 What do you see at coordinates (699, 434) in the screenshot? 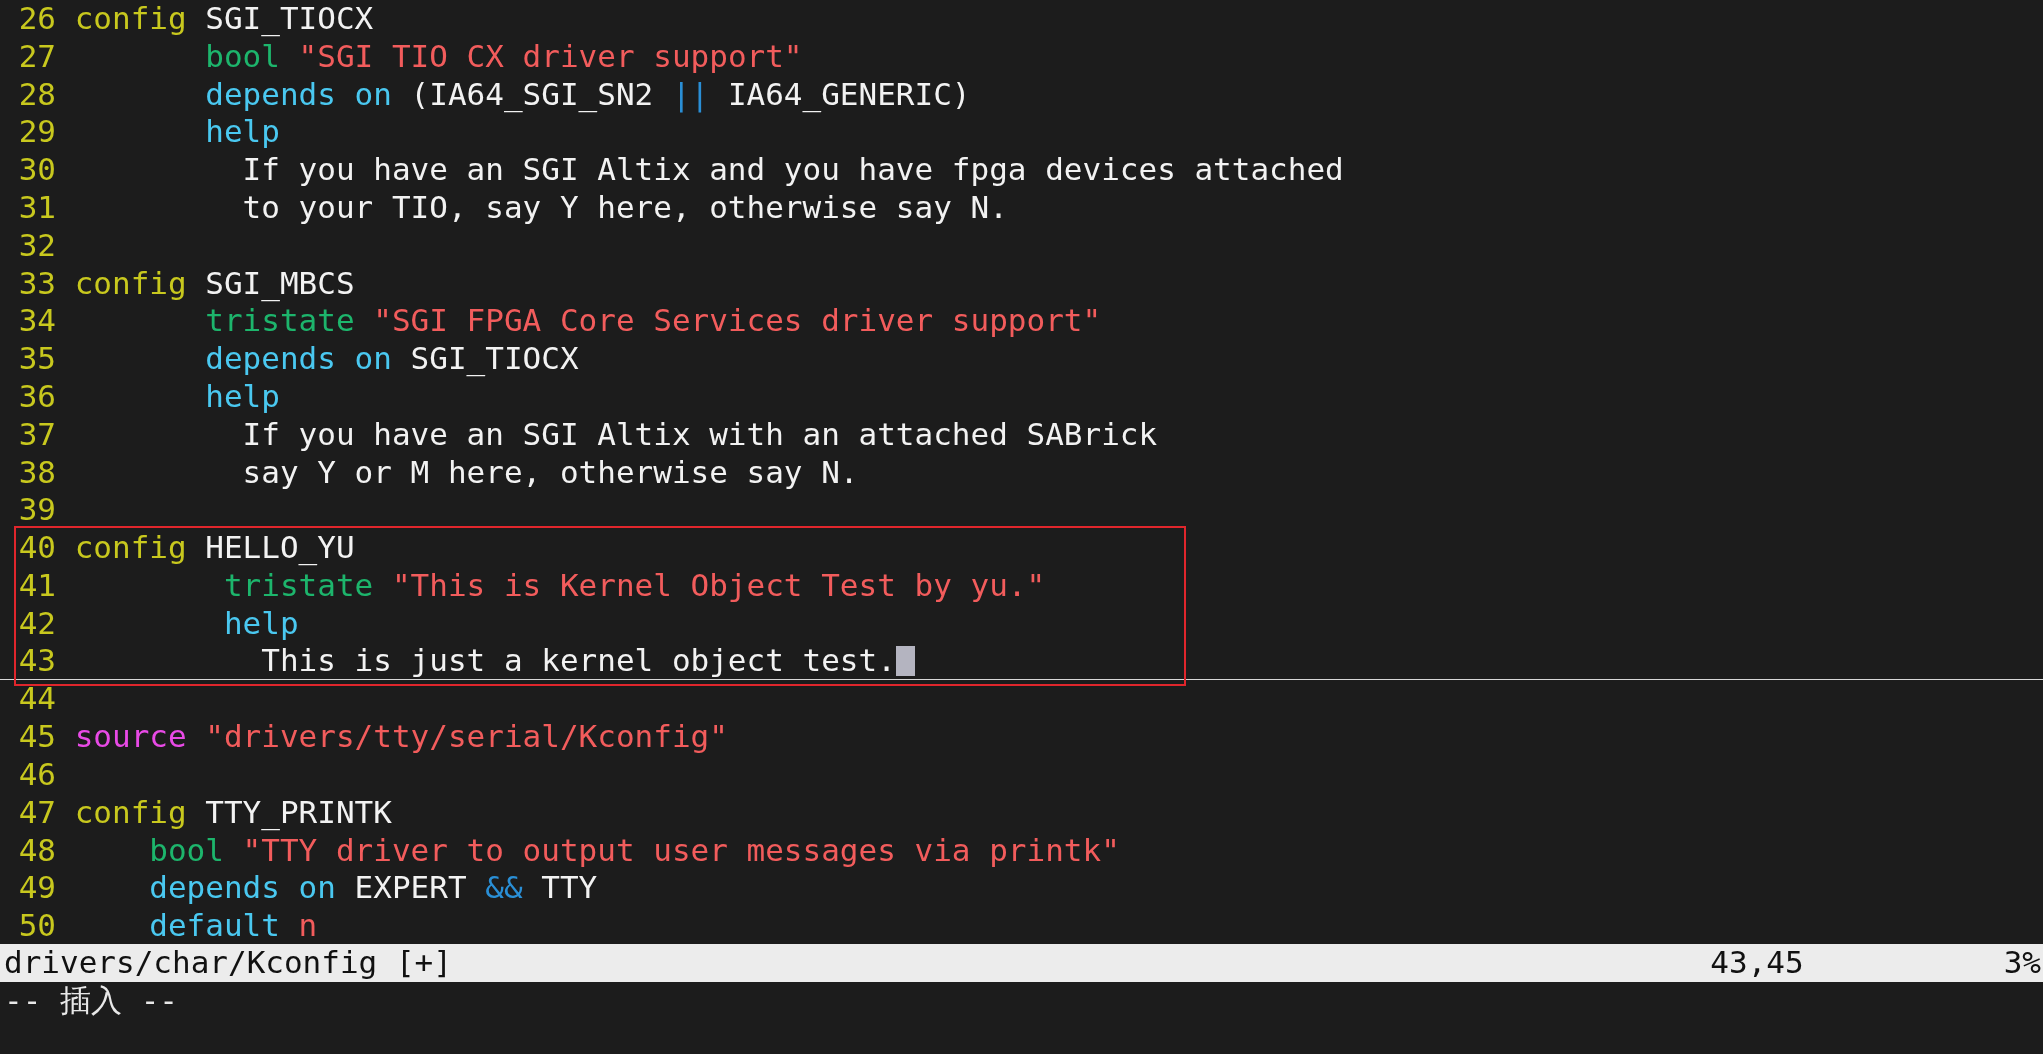
I see `code-line: If you have an SGI Altix with an attached SABrick` at bounding box center [699, 434].